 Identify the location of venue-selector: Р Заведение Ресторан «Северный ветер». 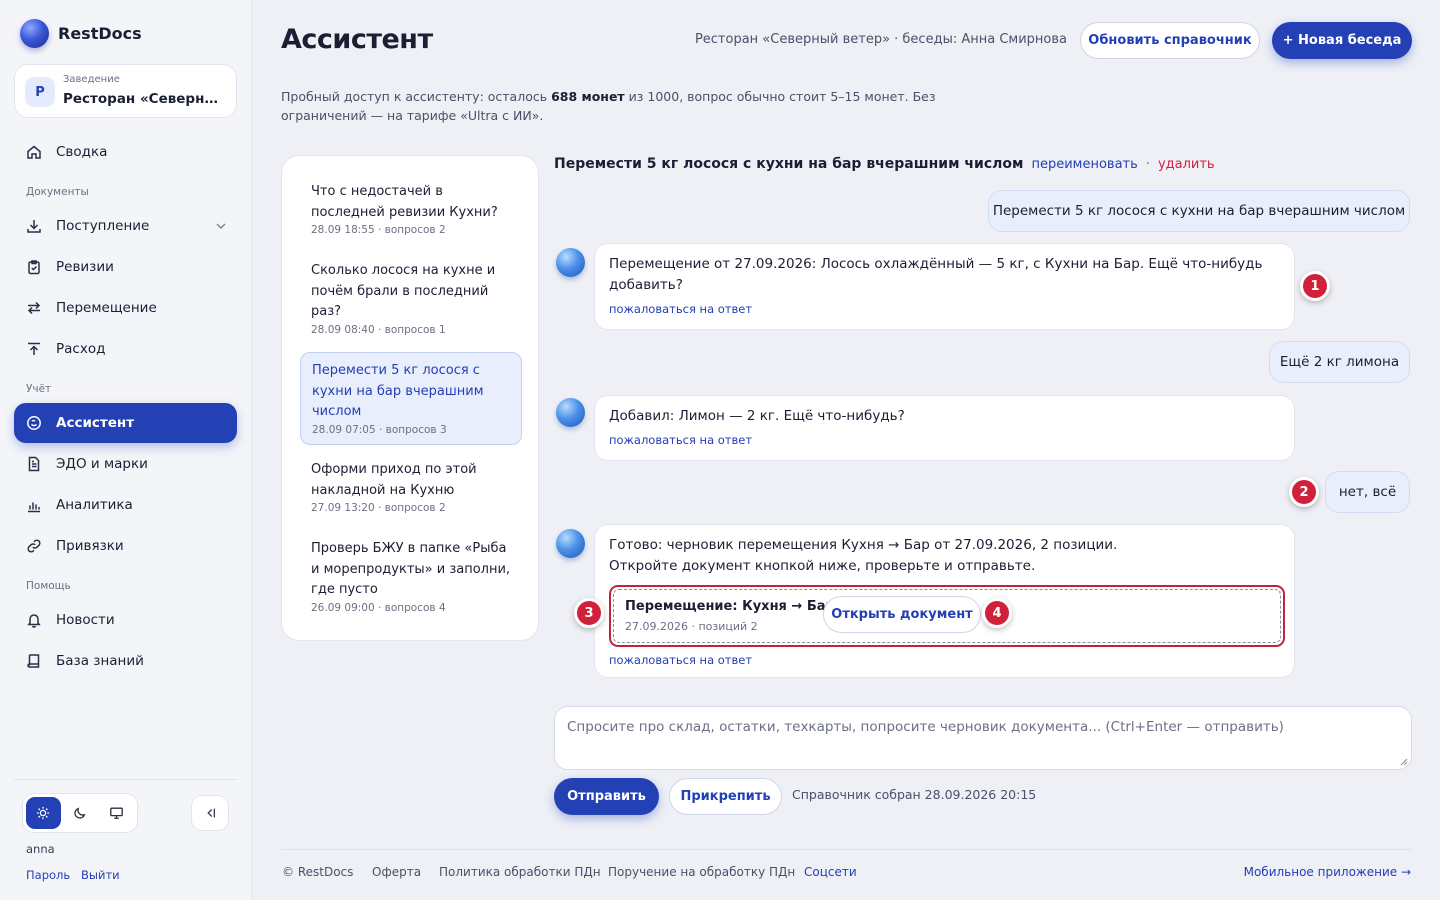
(125, 91).